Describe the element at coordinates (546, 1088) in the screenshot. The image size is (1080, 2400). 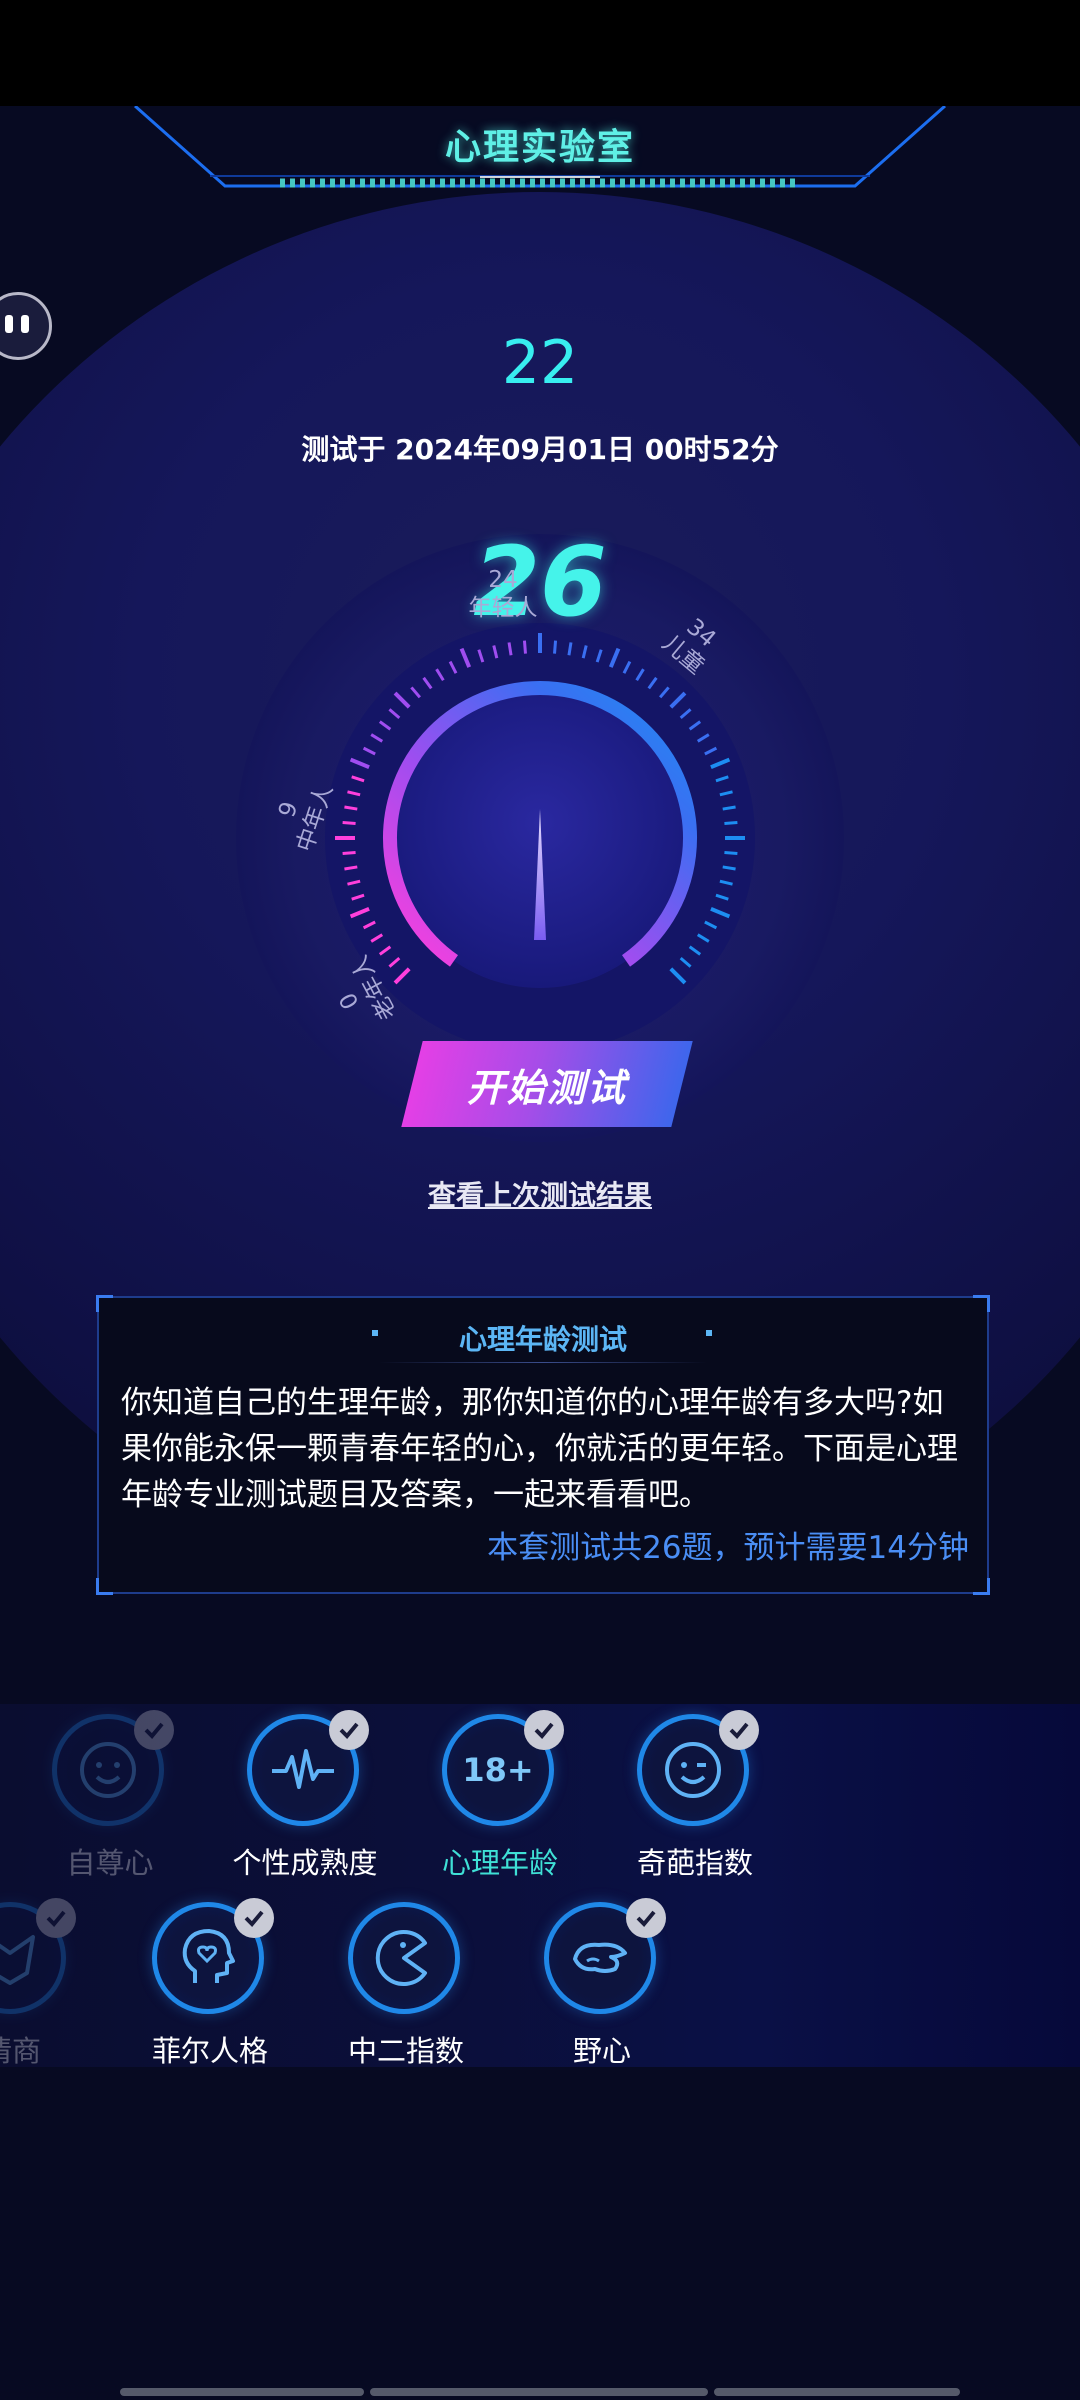
I see `start-test-label: 开始测试` at that location.